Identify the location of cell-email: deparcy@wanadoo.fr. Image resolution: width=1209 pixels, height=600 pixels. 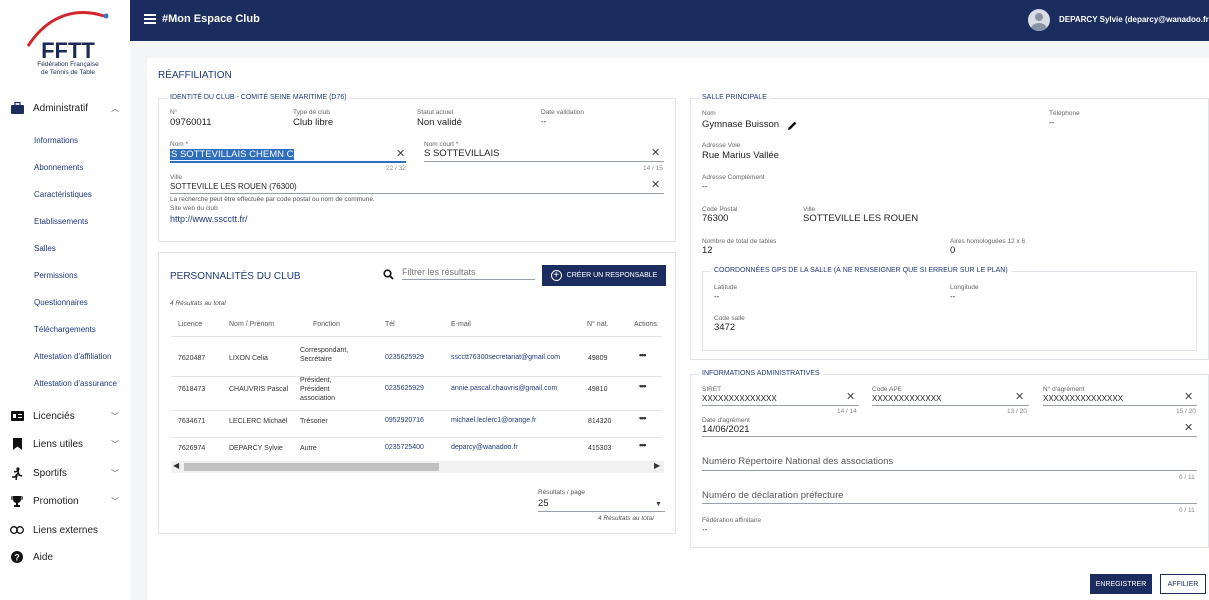
(484, 447).